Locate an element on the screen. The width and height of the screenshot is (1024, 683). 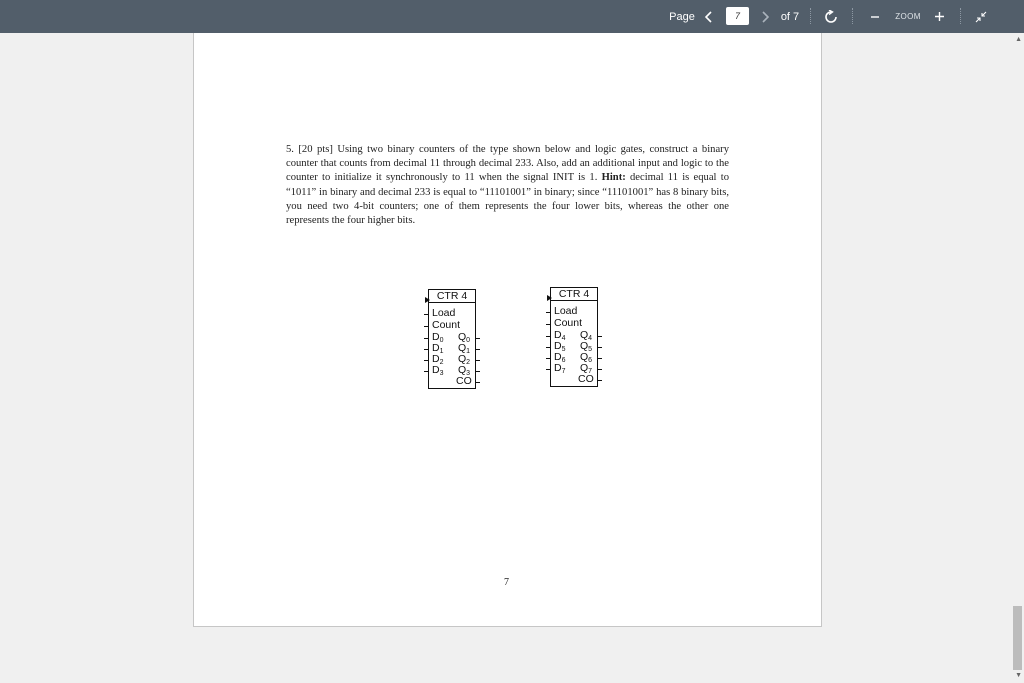
page-number-input is located at coordinates (737, 16).